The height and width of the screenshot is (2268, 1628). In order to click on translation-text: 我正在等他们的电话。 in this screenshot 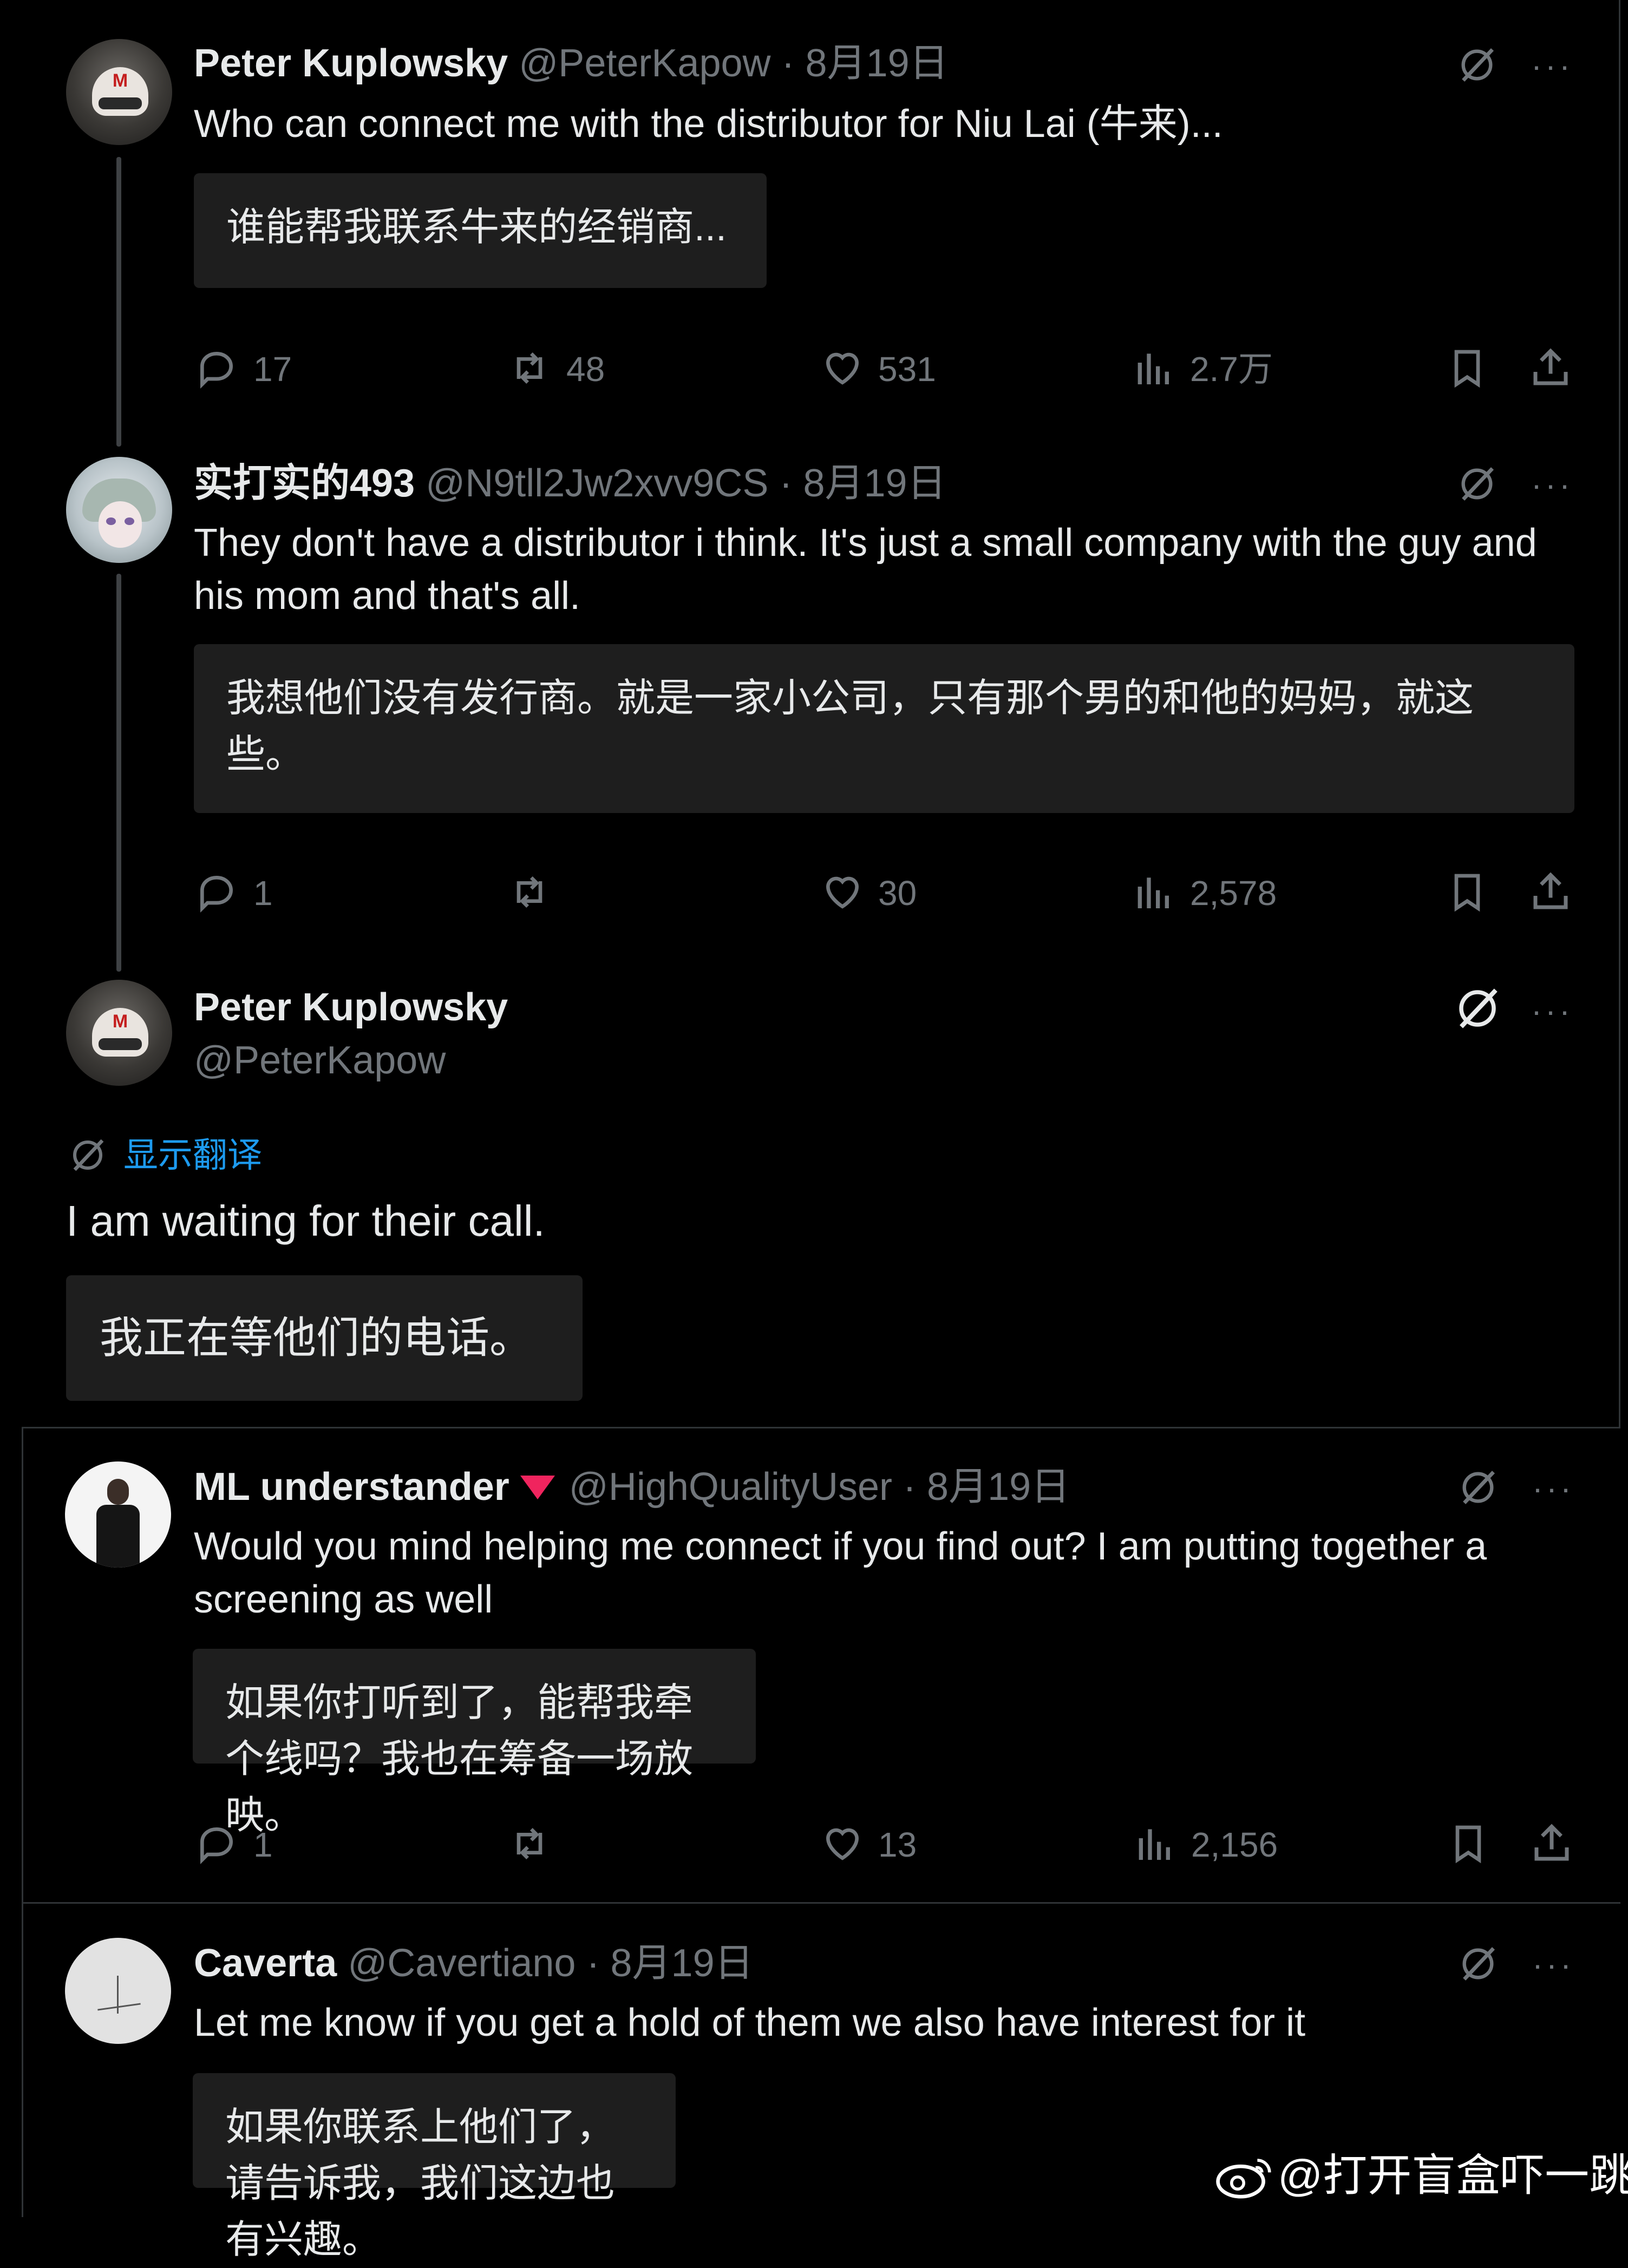, I will do `click(316, 1338)`.